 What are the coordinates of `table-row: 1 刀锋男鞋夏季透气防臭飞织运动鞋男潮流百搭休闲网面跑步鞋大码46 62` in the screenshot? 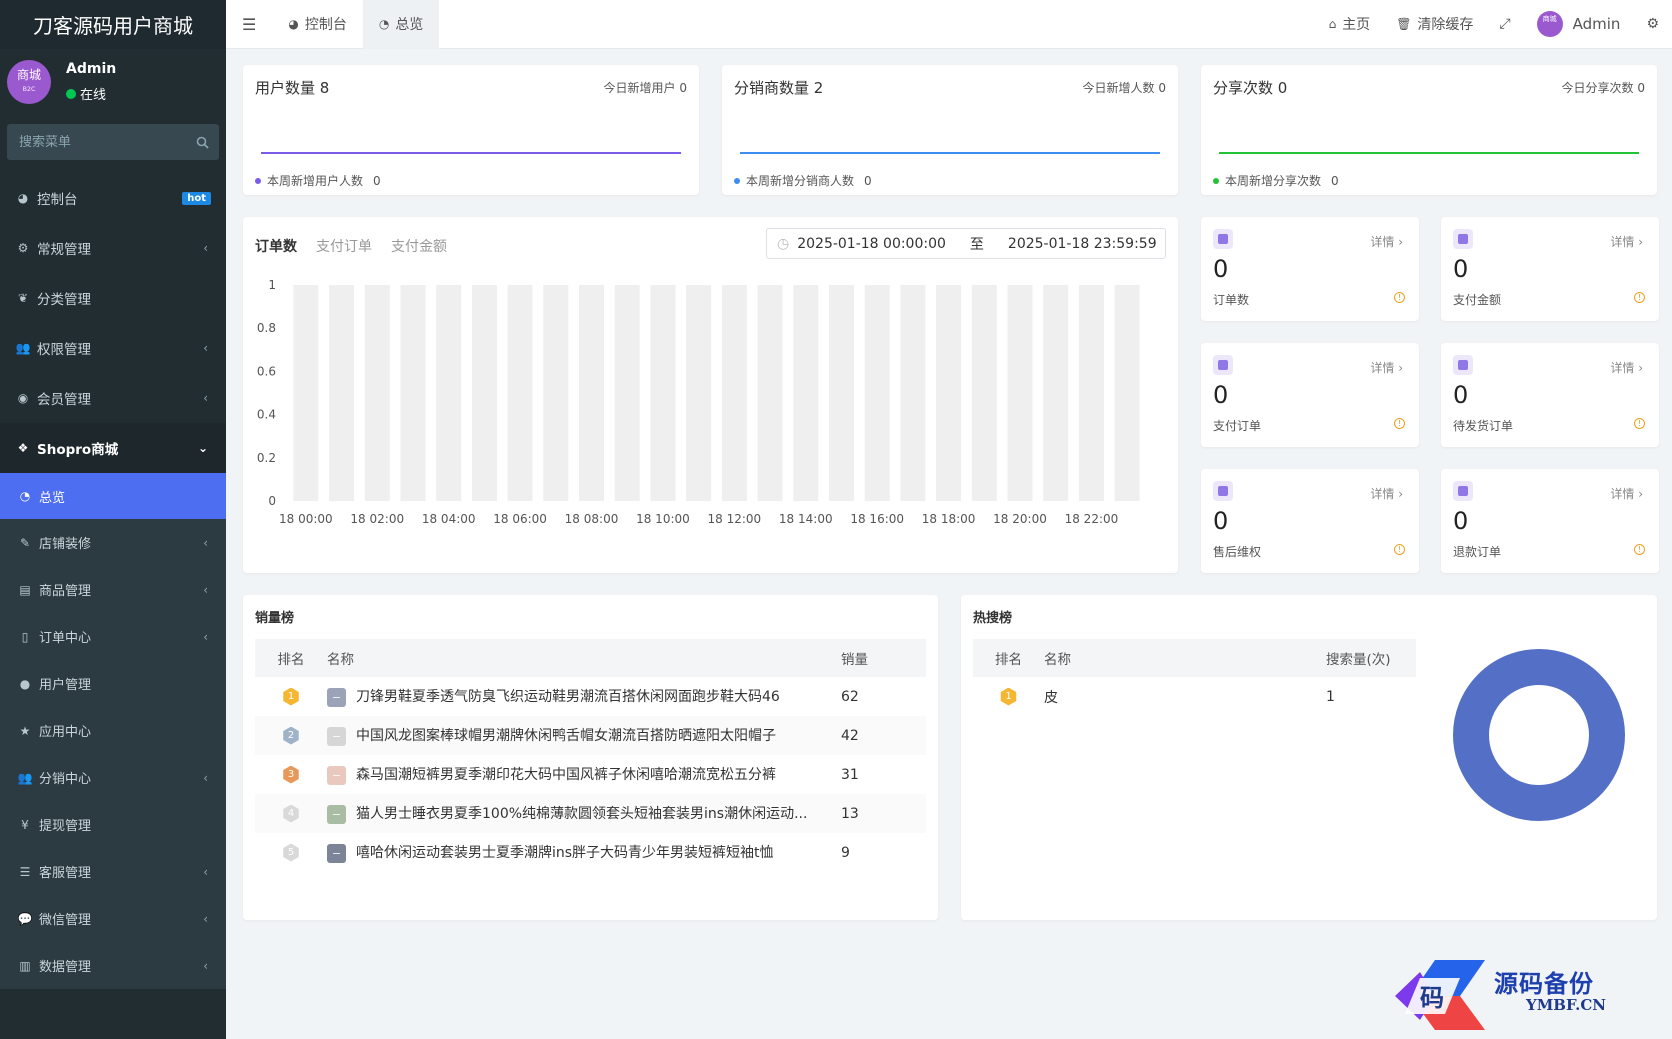 It's located at (590, 696).